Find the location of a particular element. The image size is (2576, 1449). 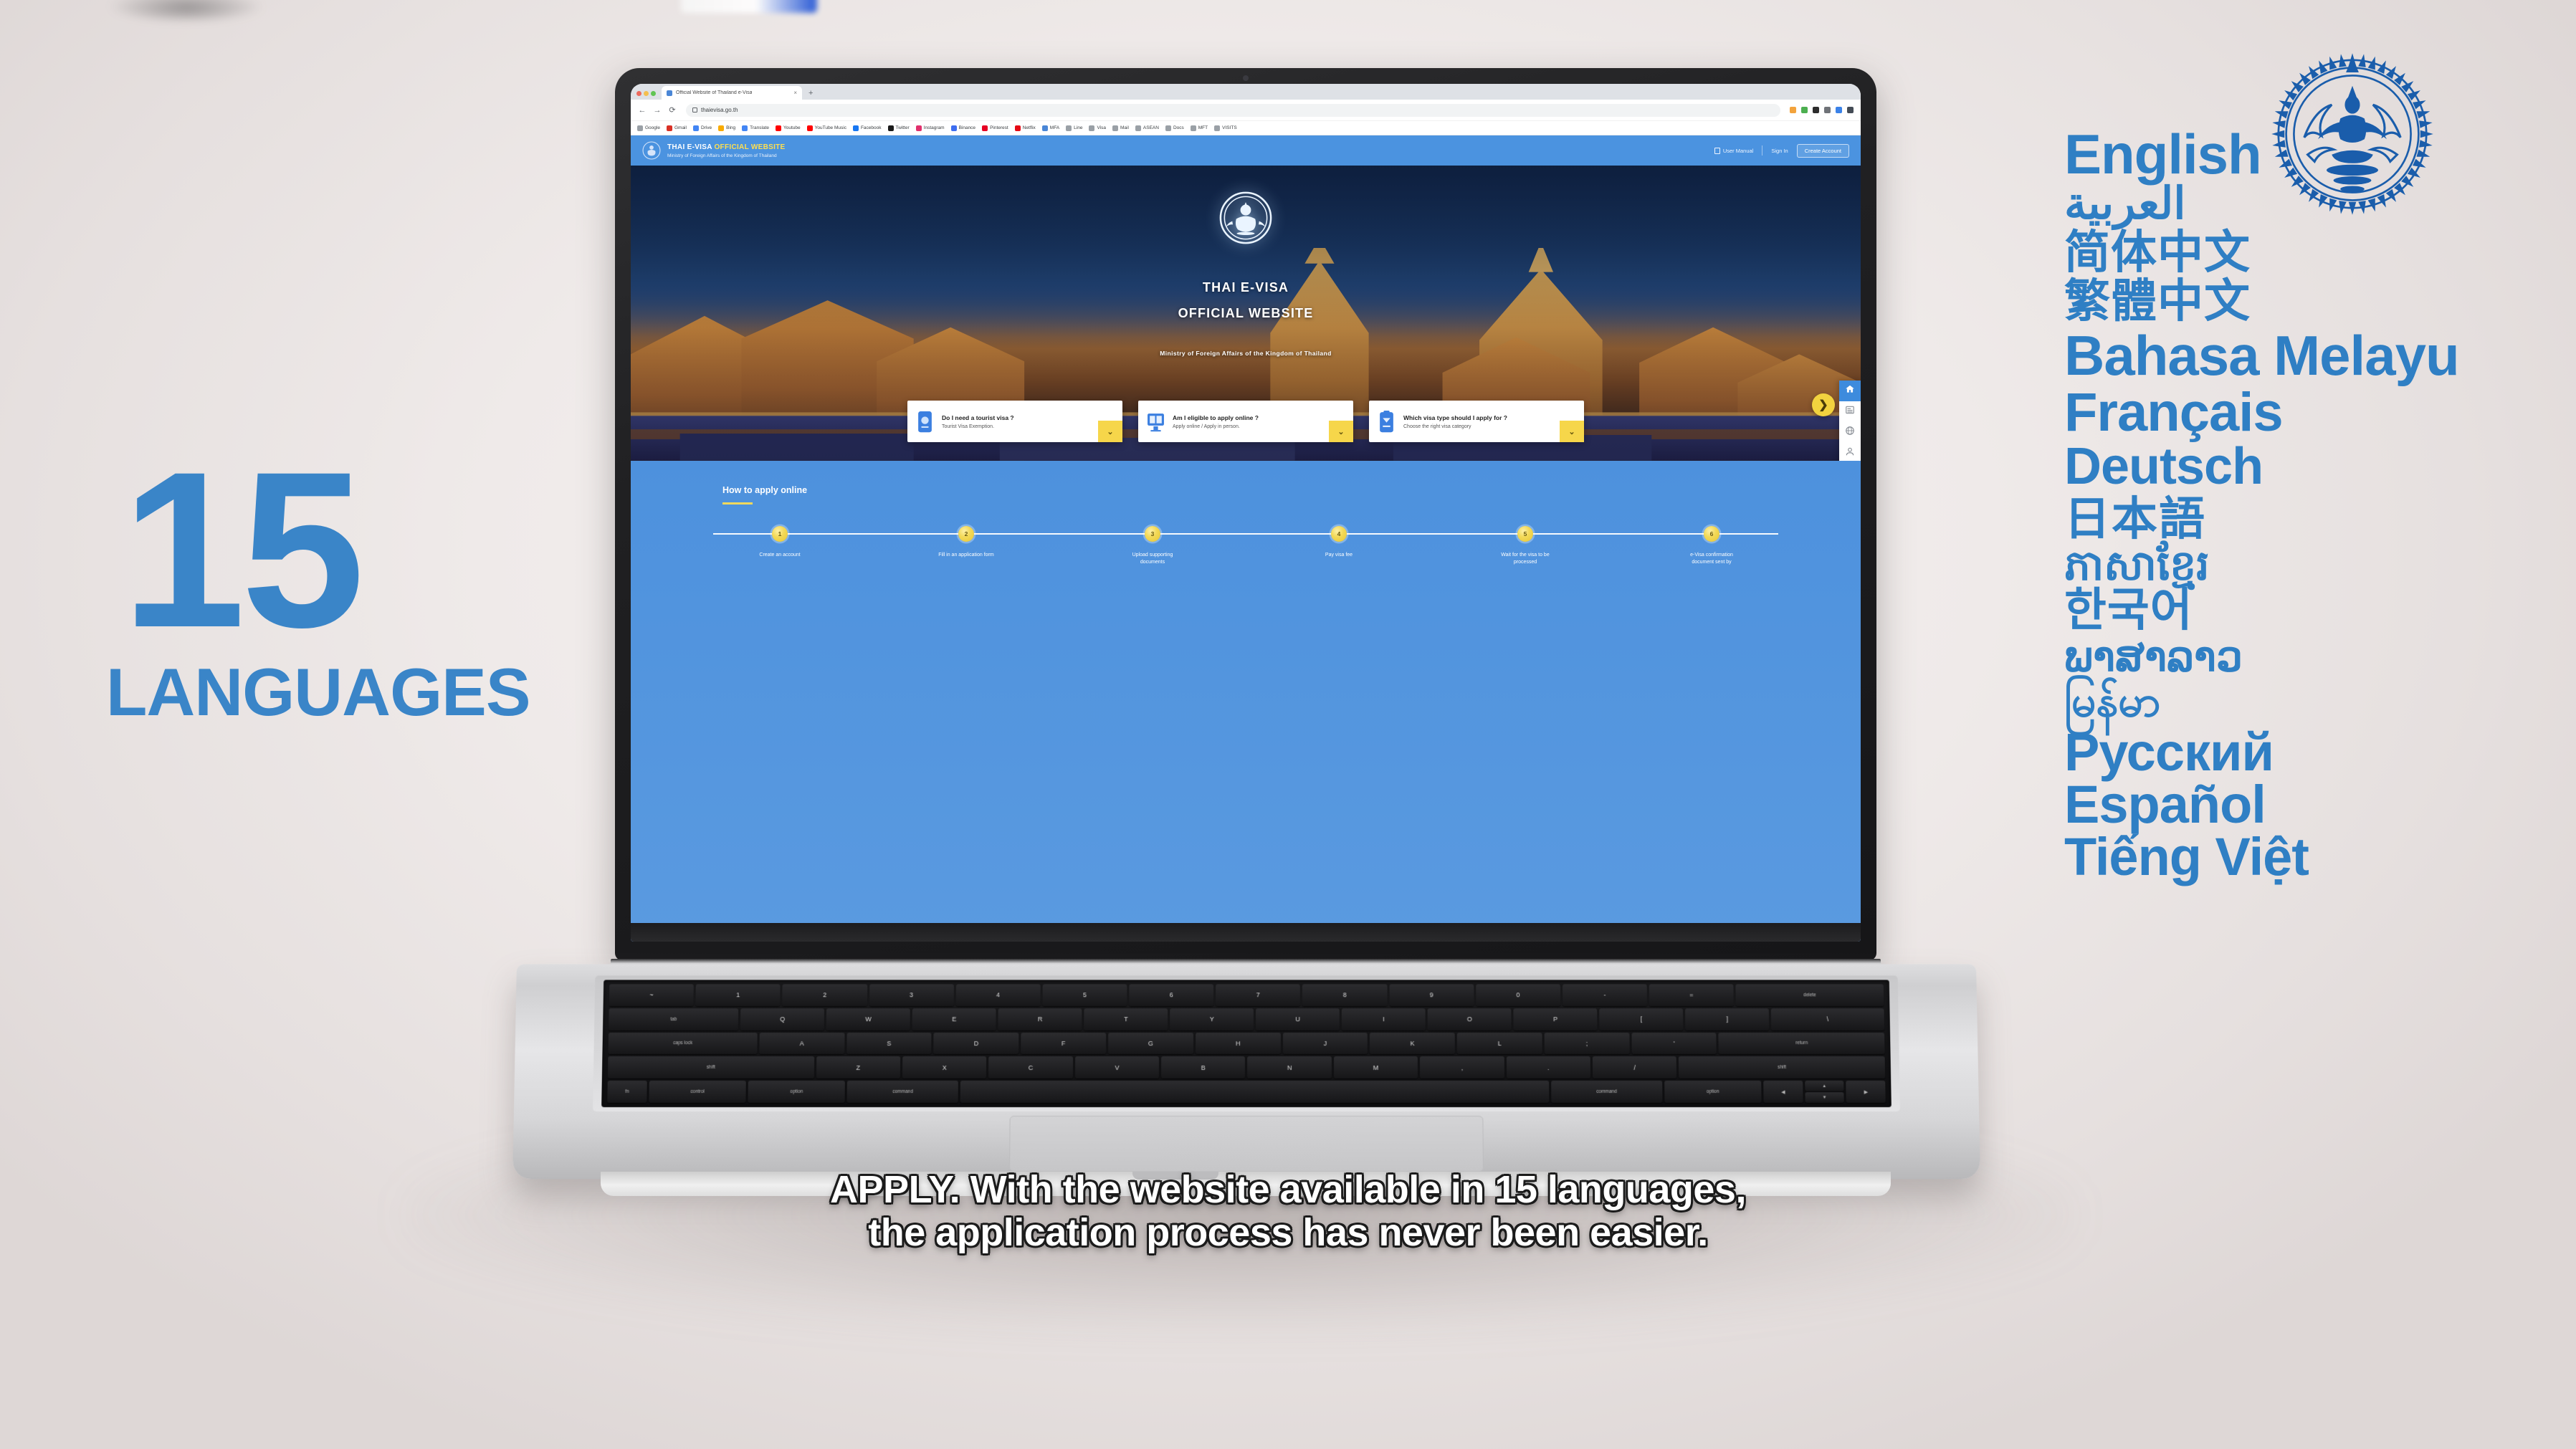

key-x: X is located at coordinates (944, 1067).